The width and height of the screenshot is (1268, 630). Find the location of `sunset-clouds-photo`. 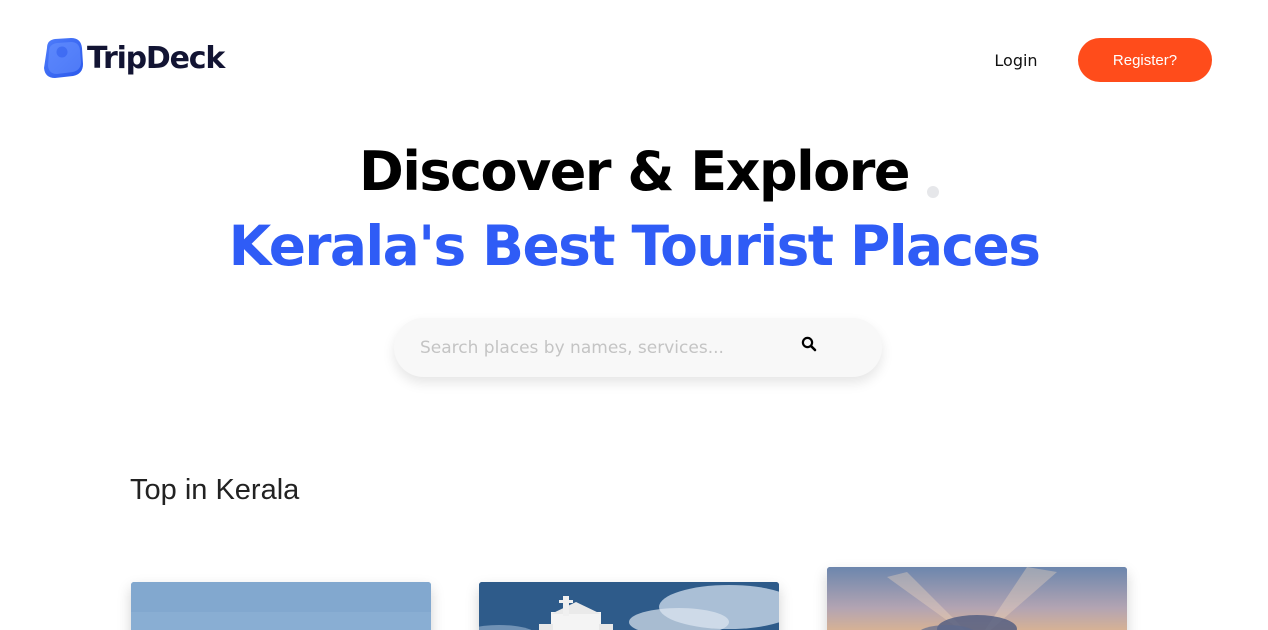

sunset-clouds-photo is located at coordinates (977, 598).